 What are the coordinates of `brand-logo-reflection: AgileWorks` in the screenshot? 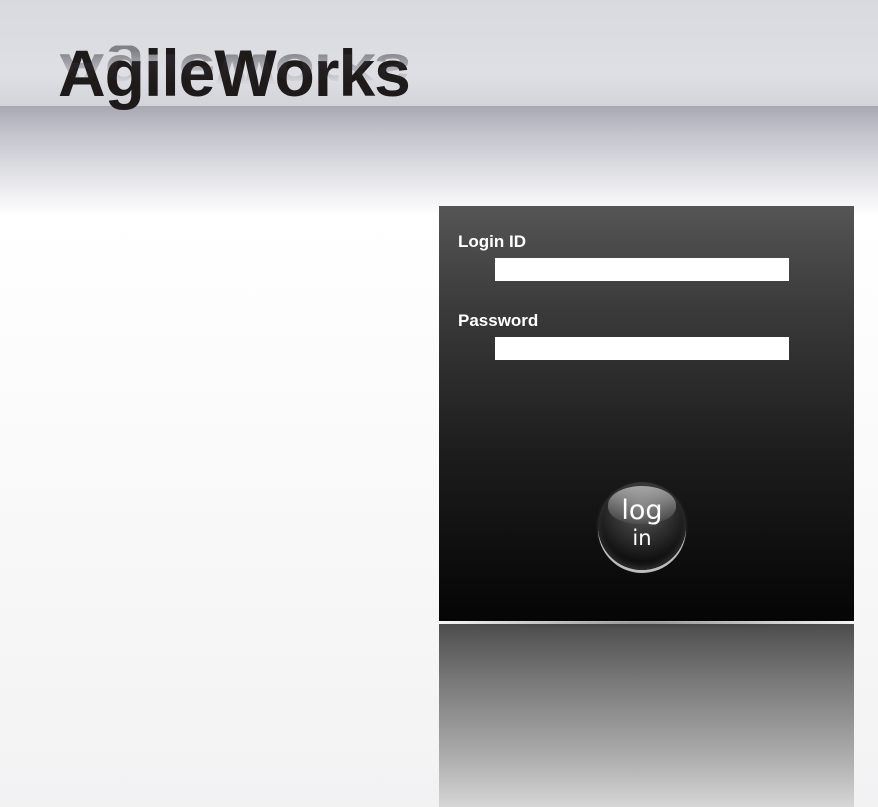 It's located at (234, 72).